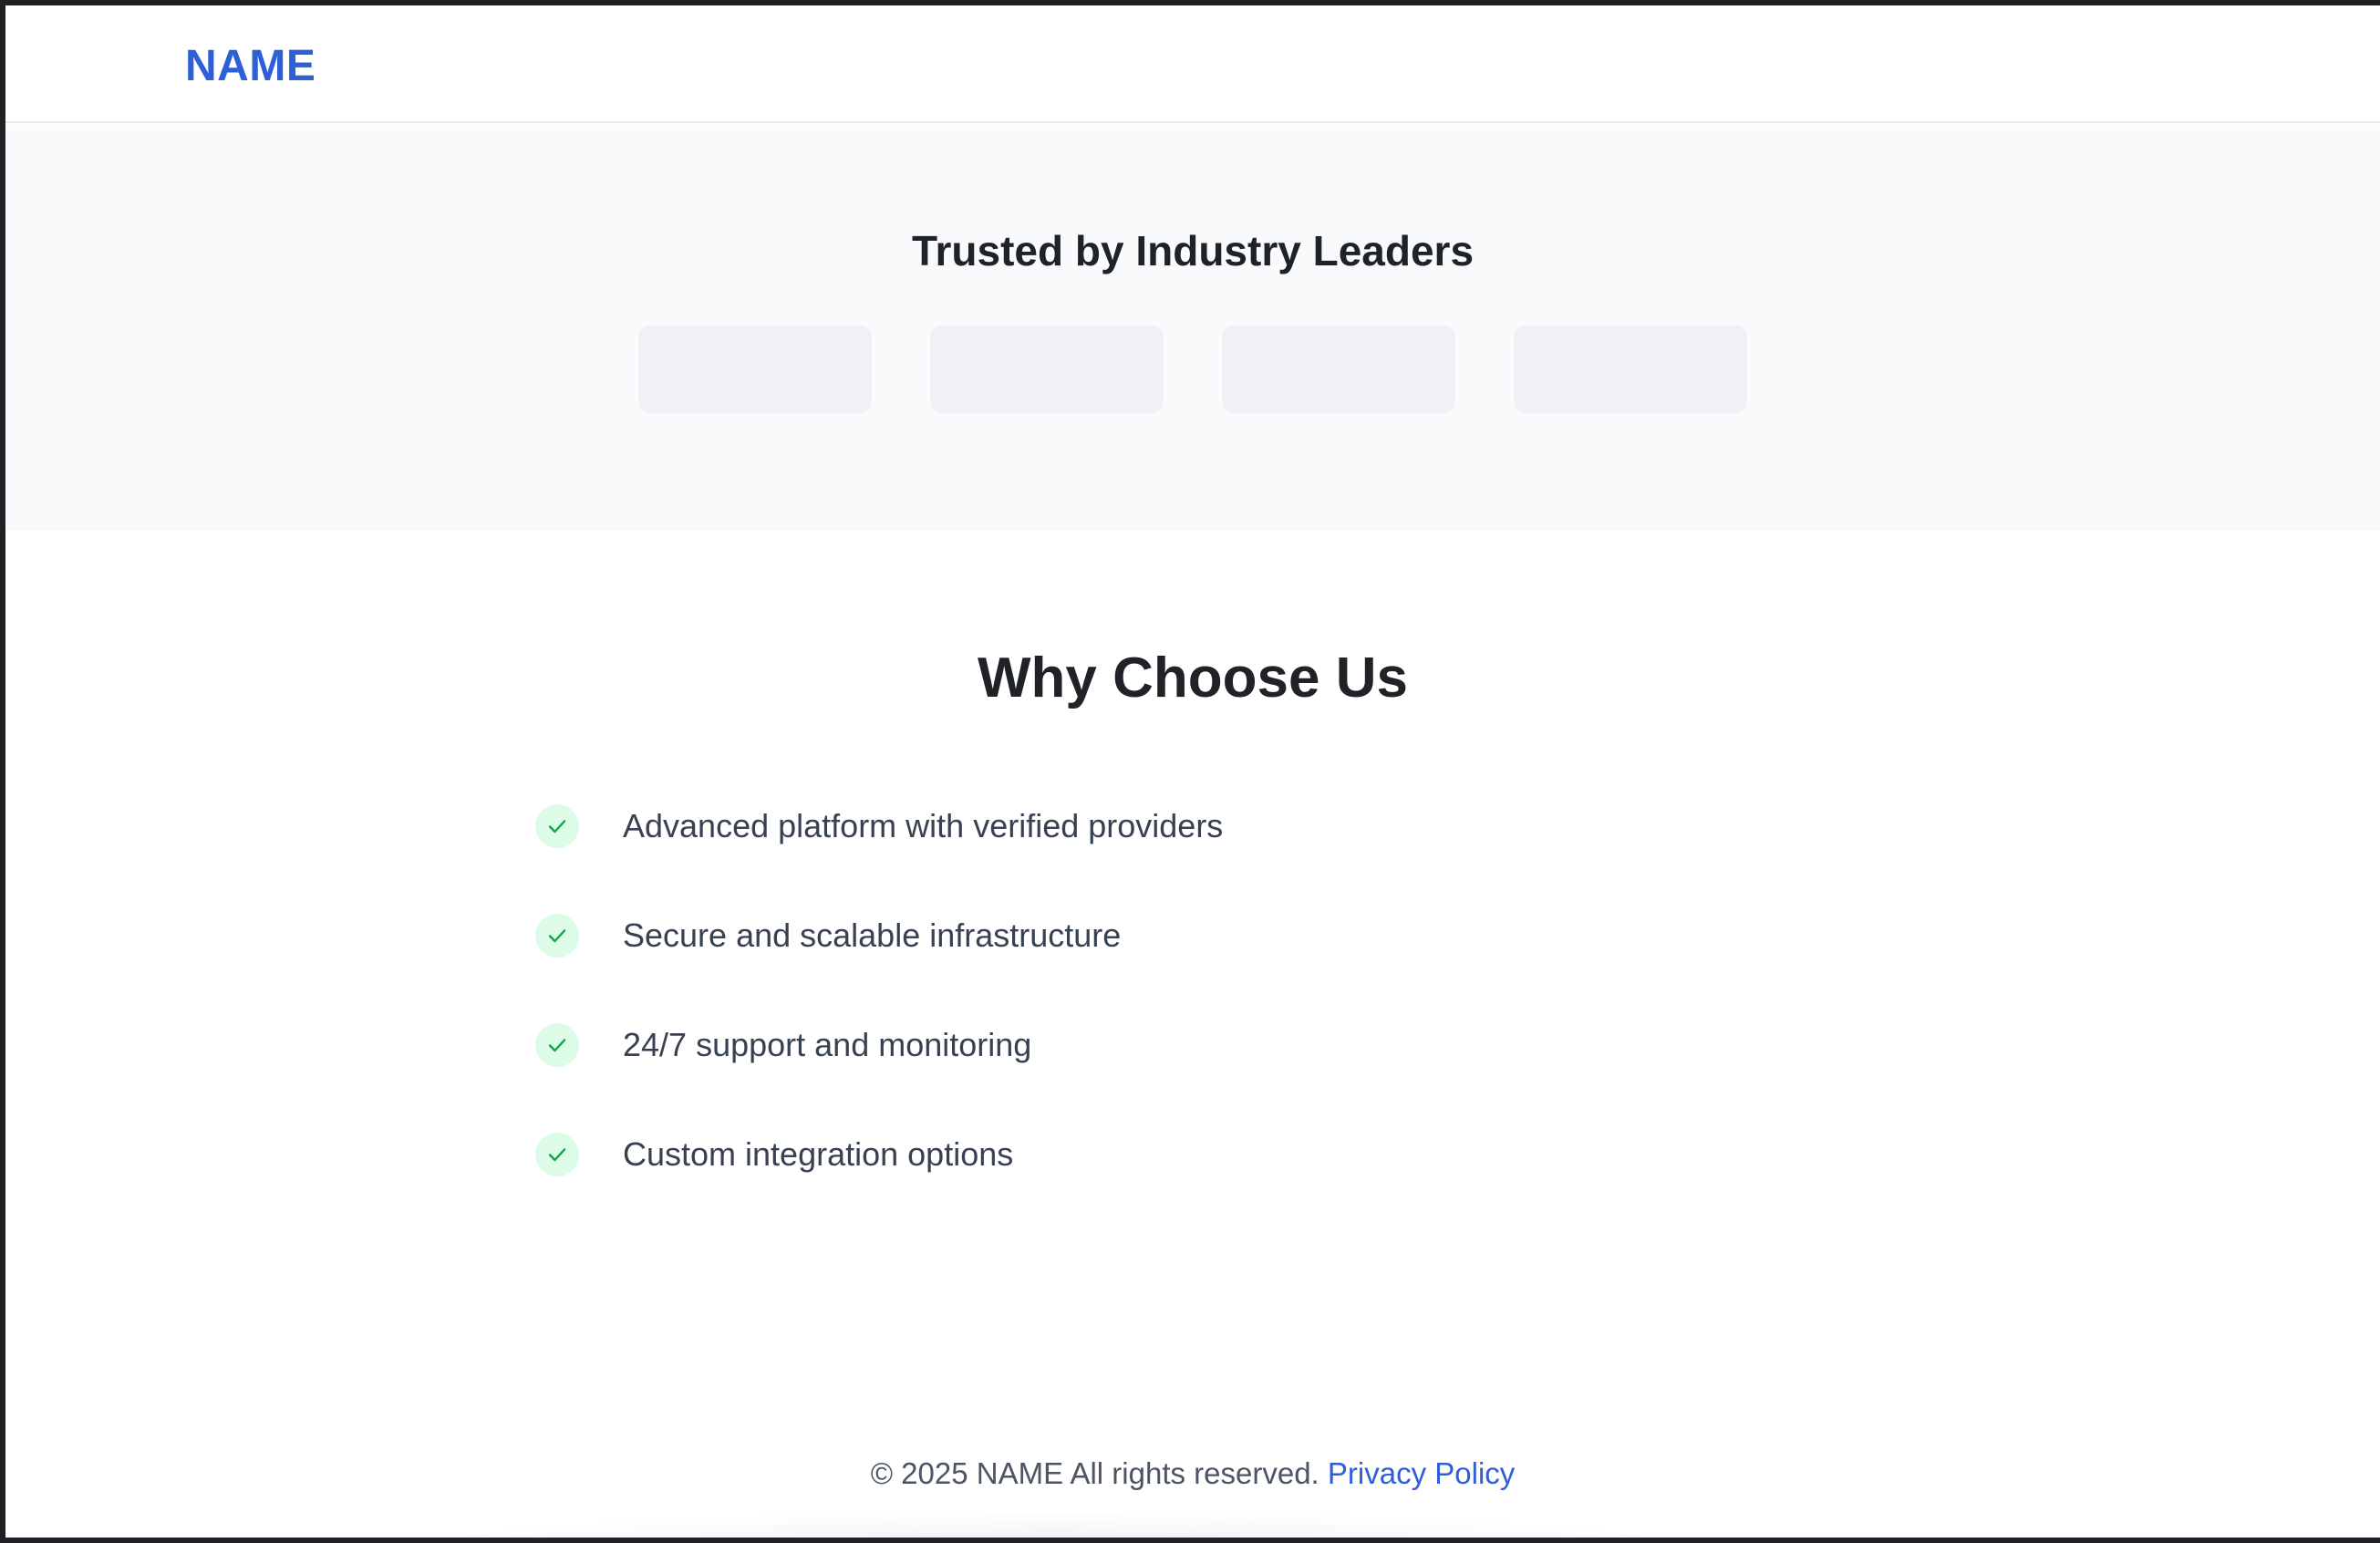 The height and width of the screenshot is (1543, 2380). Describe the element at coordinates (1193, 64) in the screenshot. I see `navbar: NAME` at that location.